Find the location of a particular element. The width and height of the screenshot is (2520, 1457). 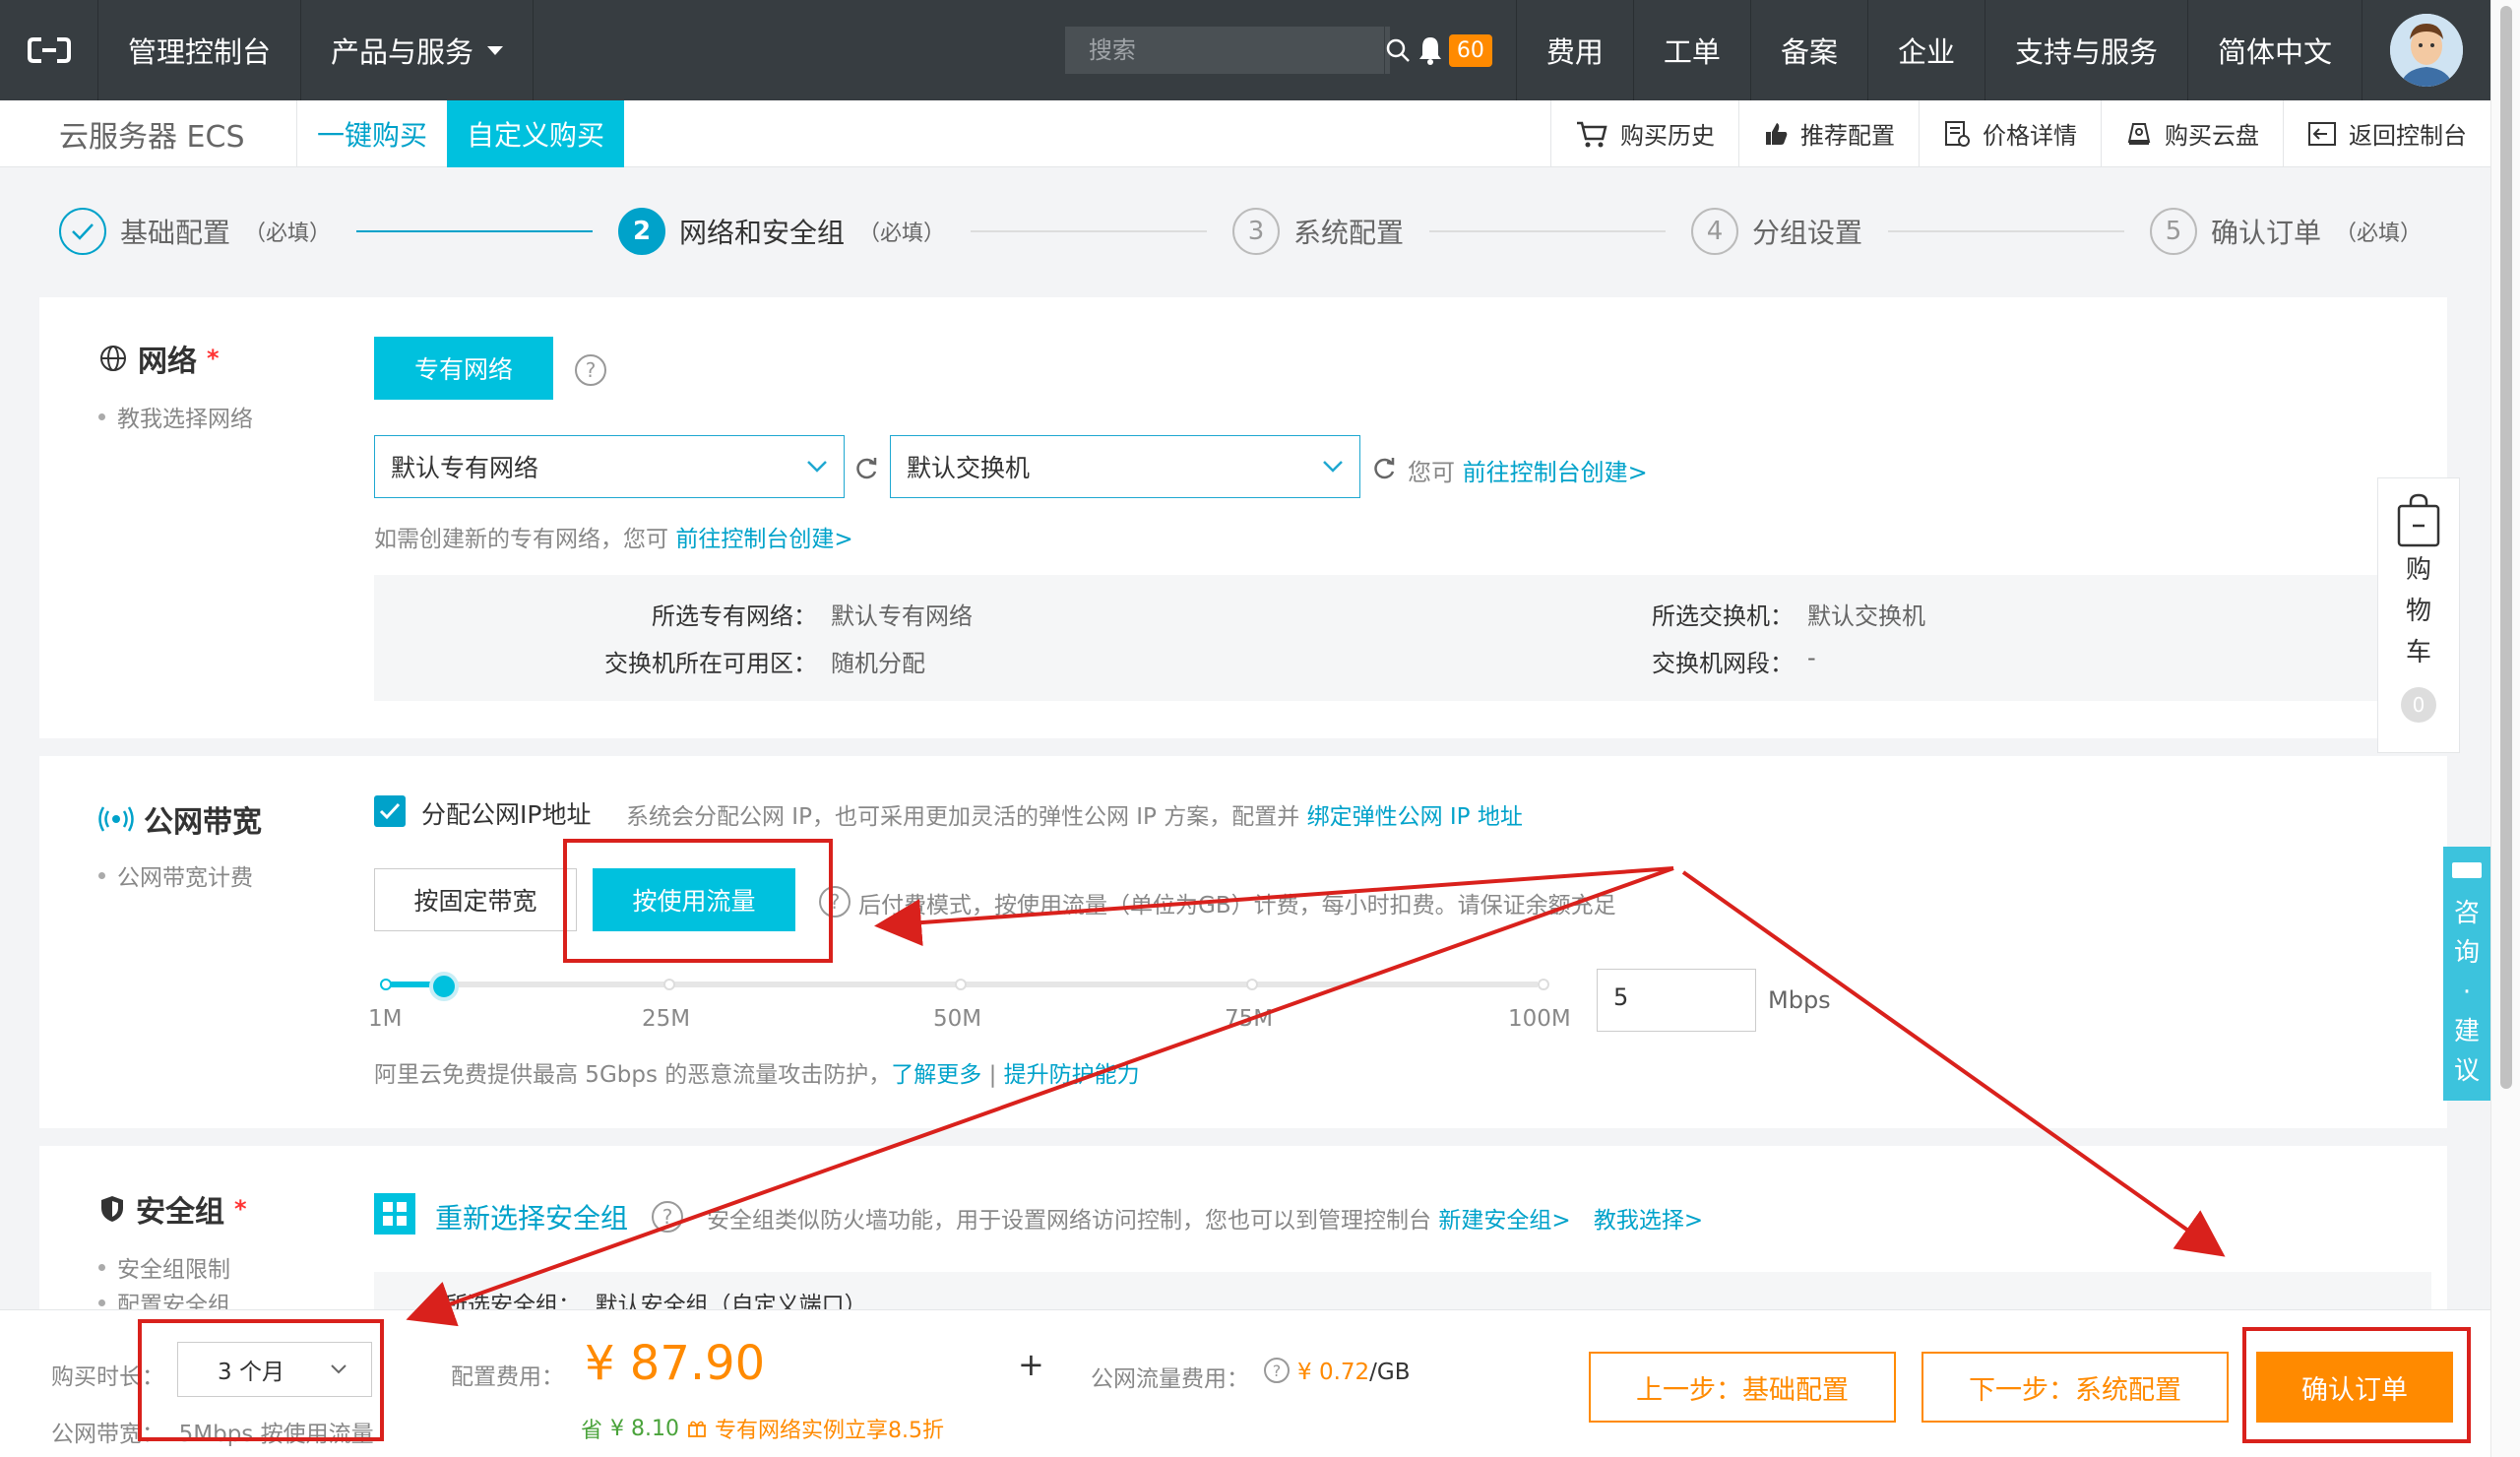

buy-disk-button: 购买云盘 is located at coordinates (2192, 133).